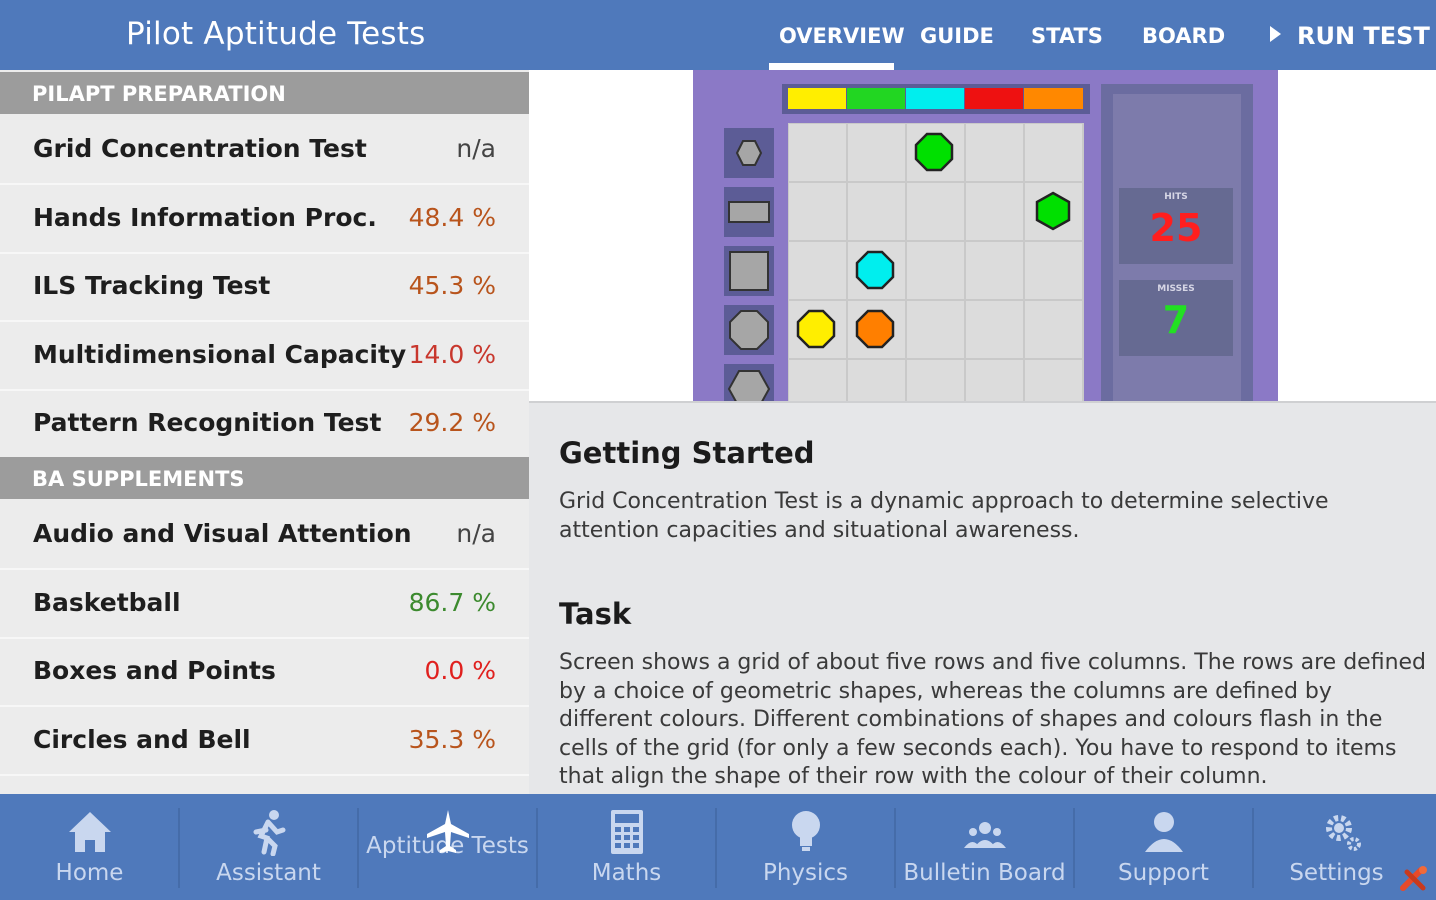  I want to click on row-shape-rectangle, so click(749, 212).